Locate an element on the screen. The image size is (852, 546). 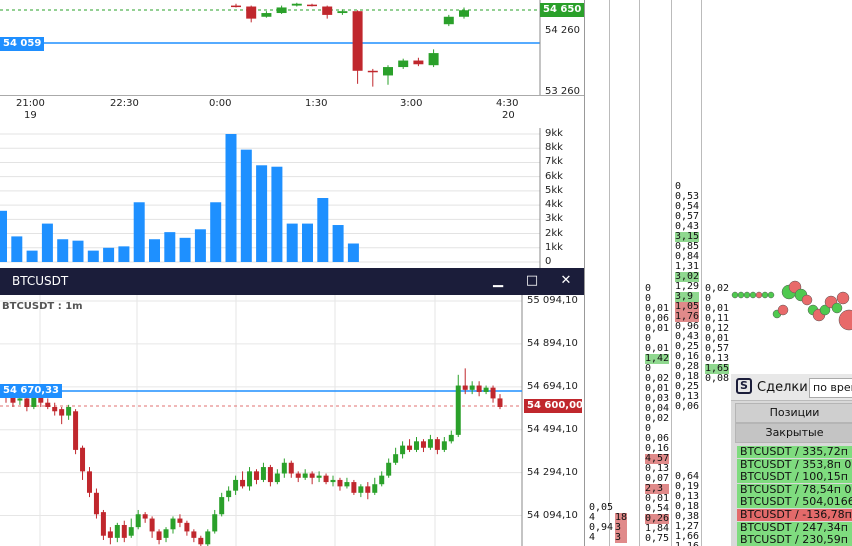
deal-row: BTCUSDT / 335,72п is located at coordinates (794, 452).